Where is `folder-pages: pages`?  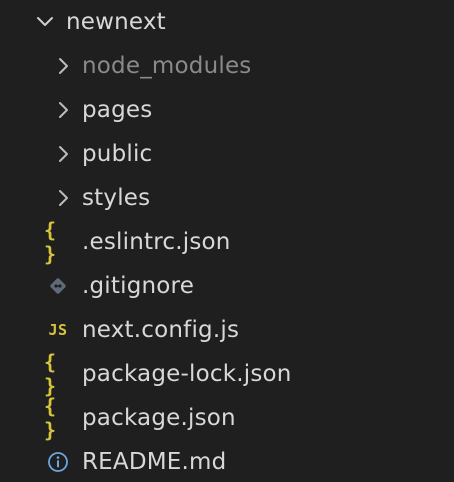 folder-pages: pages is located at coordinates (227, 110).